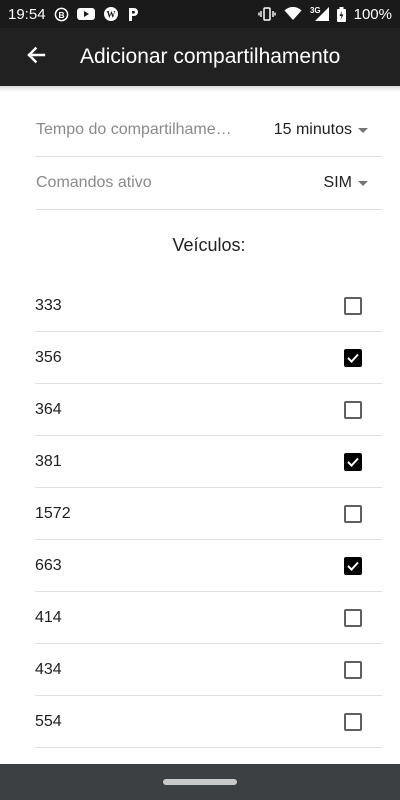  What do you see at coordinates (27, 14) in the screenshot?
I see `status-time: 19:54` at bounding box center [27, 14].